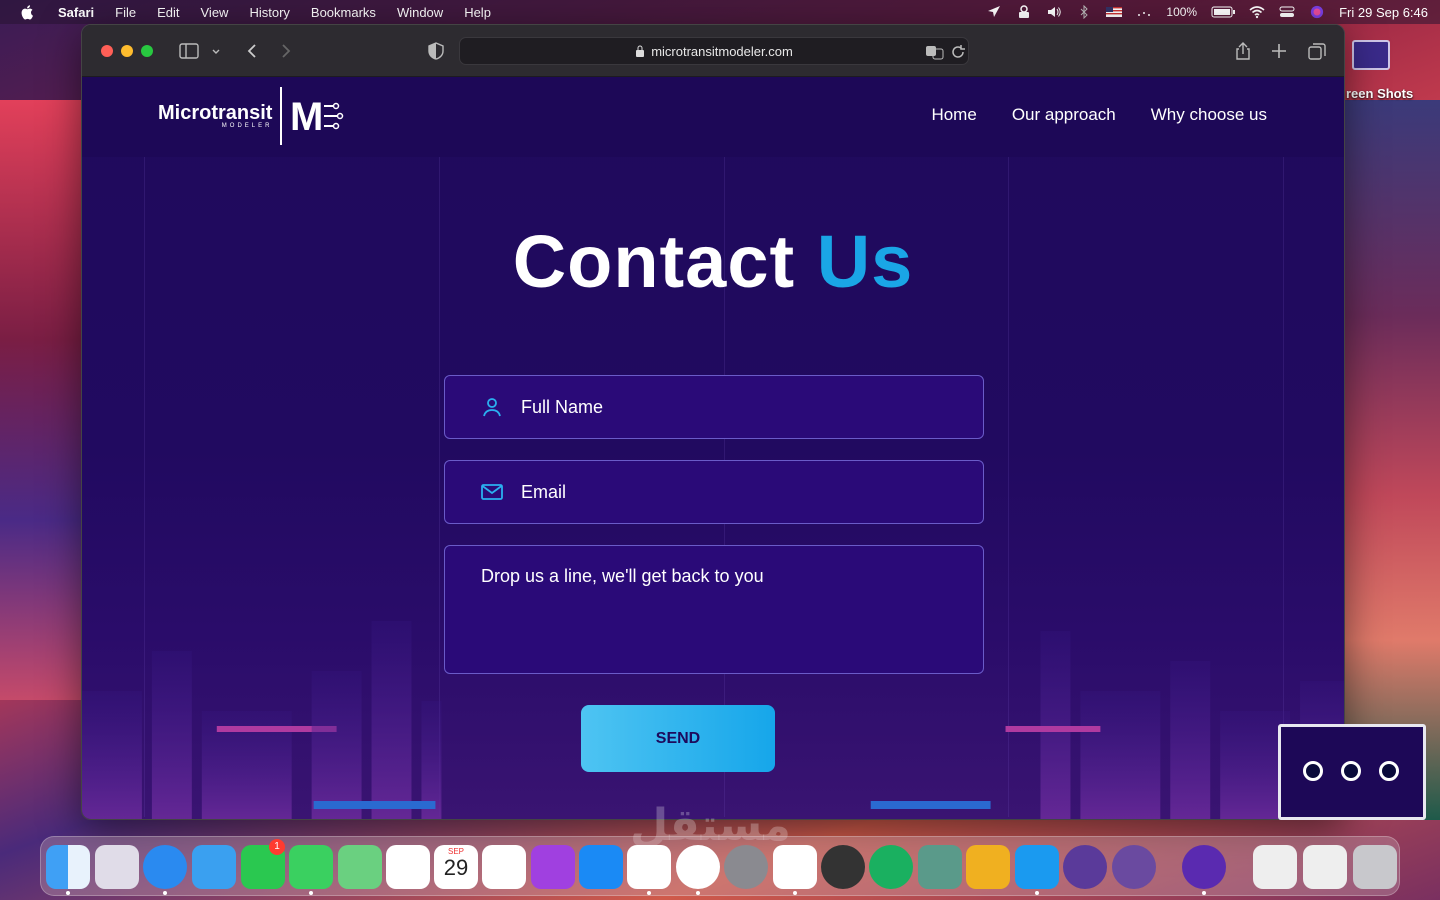 Image resolution: width=1440 pixels, height=900 pixels. I want to click on apple-icon, so click(28, 12).